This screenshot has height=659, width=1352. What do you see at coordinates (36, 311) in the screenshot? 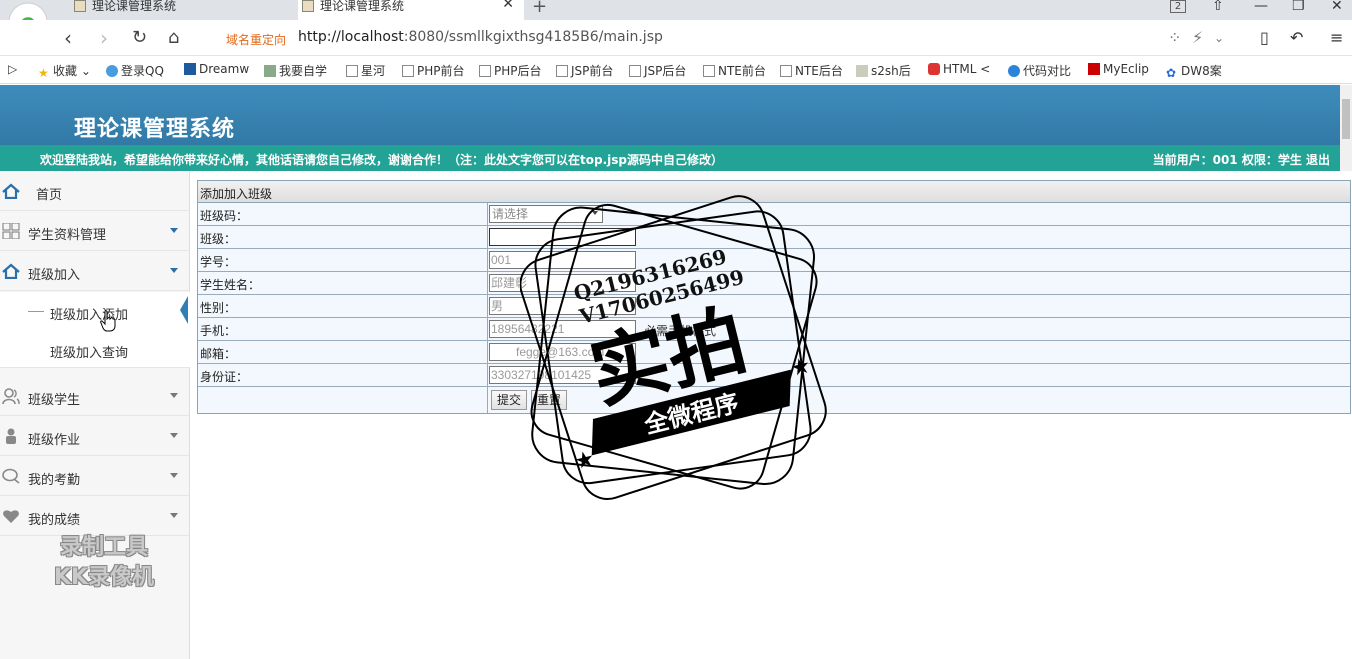
I see `tree-line` at bounding box center [36, 311].